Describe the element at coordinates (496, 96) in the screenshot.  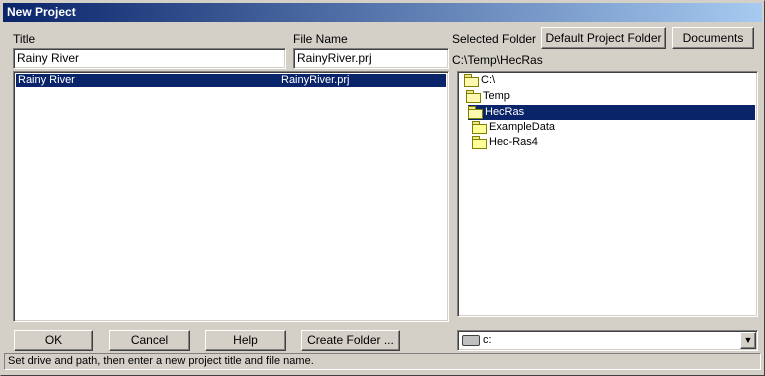
I see `tree-node-label: Temp` at that location.